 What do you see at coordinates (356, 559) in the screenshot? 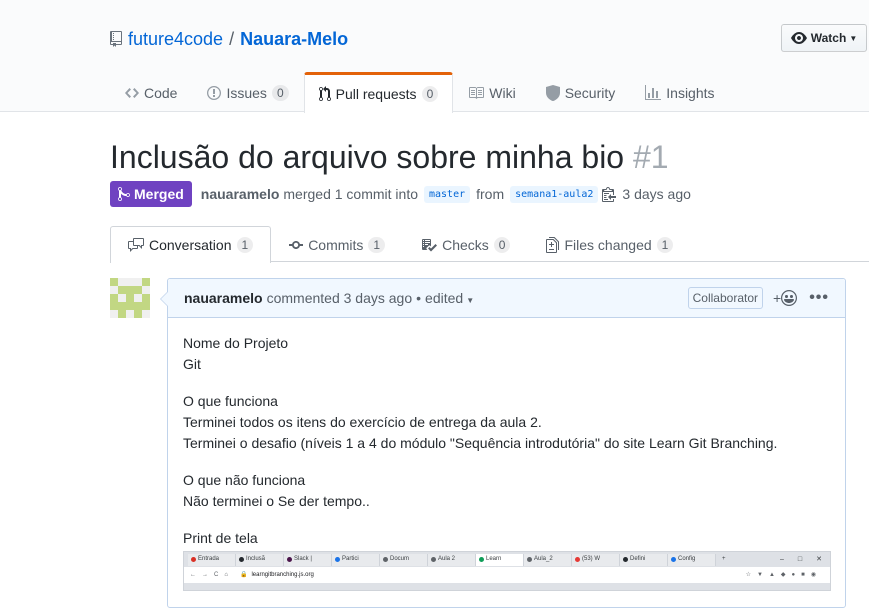
I see `shot-tab: Partici` at bounding box center [356, 559].